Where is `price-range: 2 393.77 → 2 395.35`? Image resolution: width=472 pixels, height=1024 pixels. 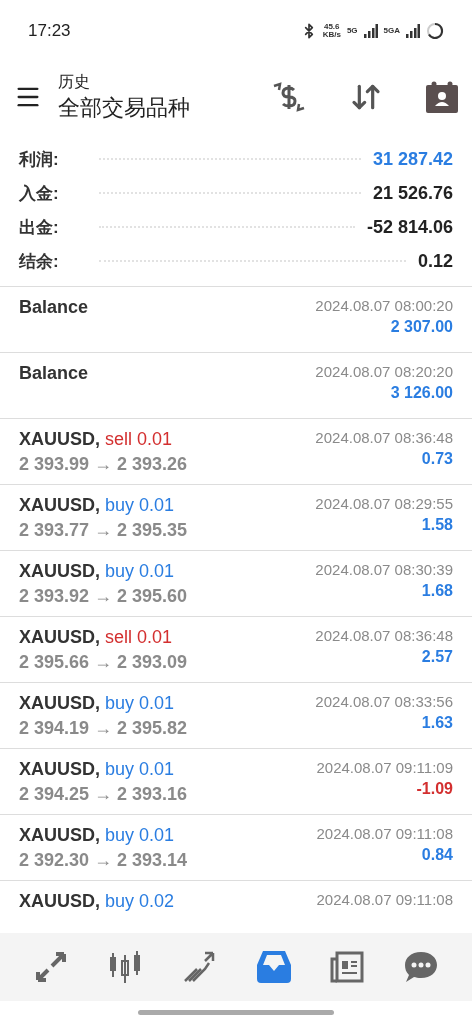 price-range: 2 393.77 → 2 395.35 is located at coordinates (103, 530).